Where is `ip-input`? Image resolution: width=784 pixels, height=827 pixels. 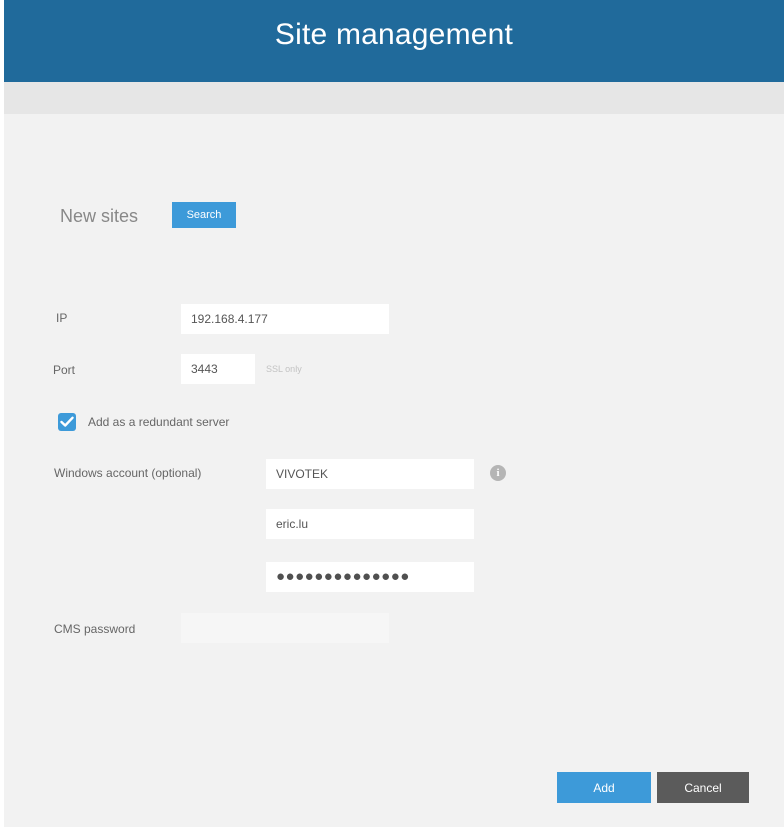
ip-input is located at coordinates (285, 319).